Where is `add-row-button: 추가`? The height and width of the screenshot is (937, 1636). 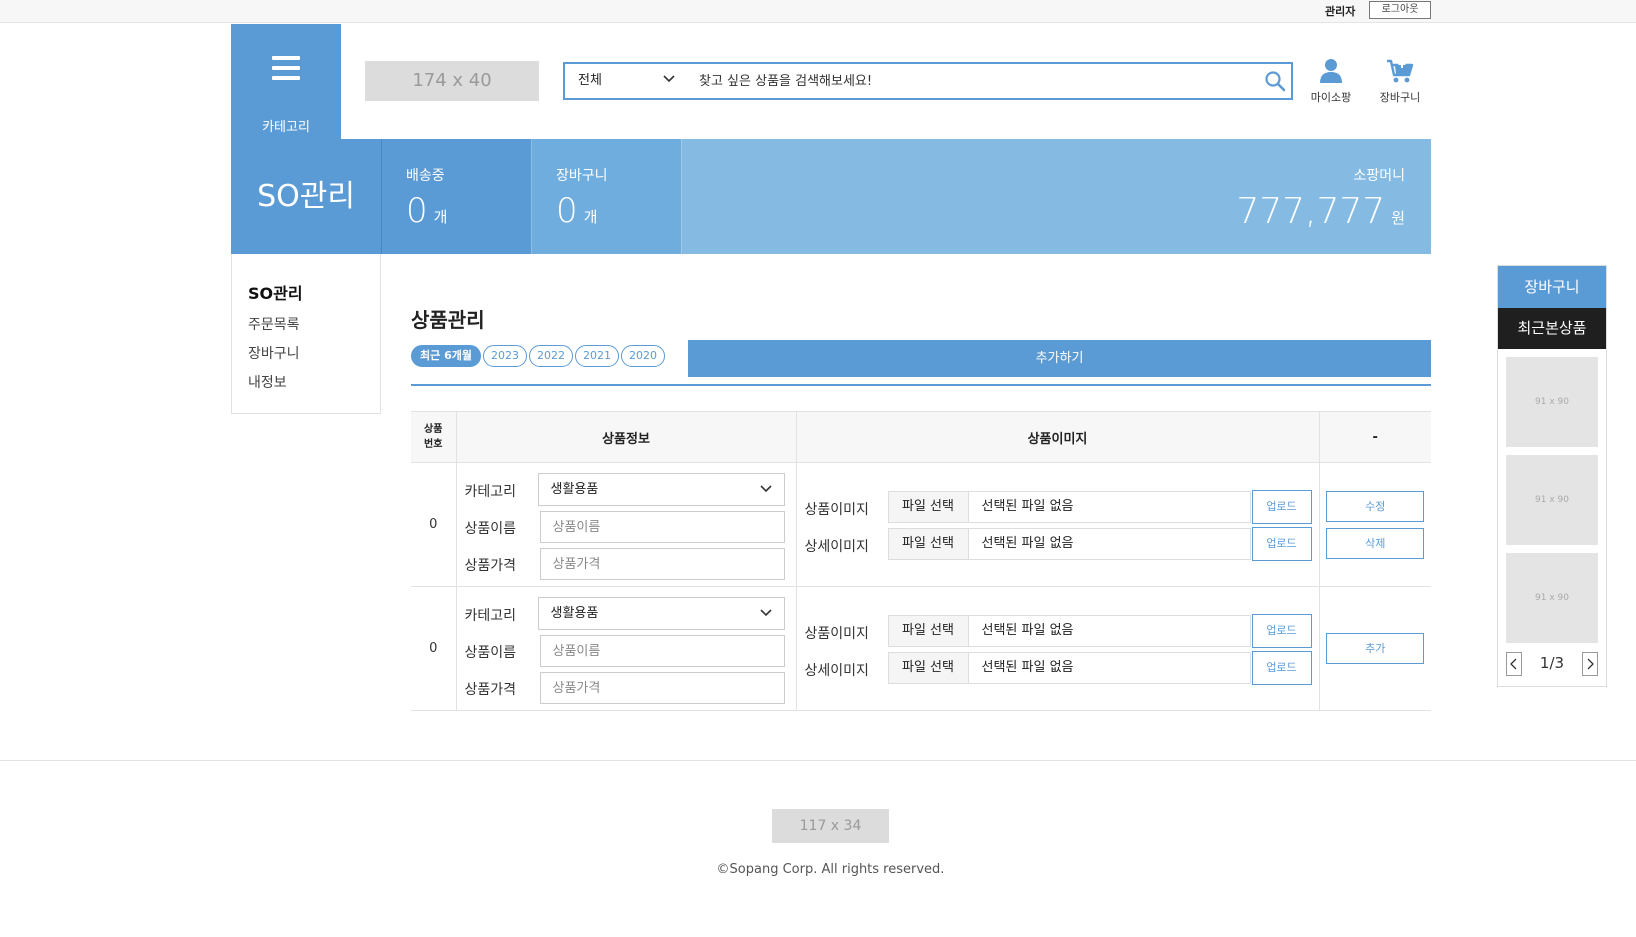
add-row-button: 추가 is located at coordinates (1375, 648).